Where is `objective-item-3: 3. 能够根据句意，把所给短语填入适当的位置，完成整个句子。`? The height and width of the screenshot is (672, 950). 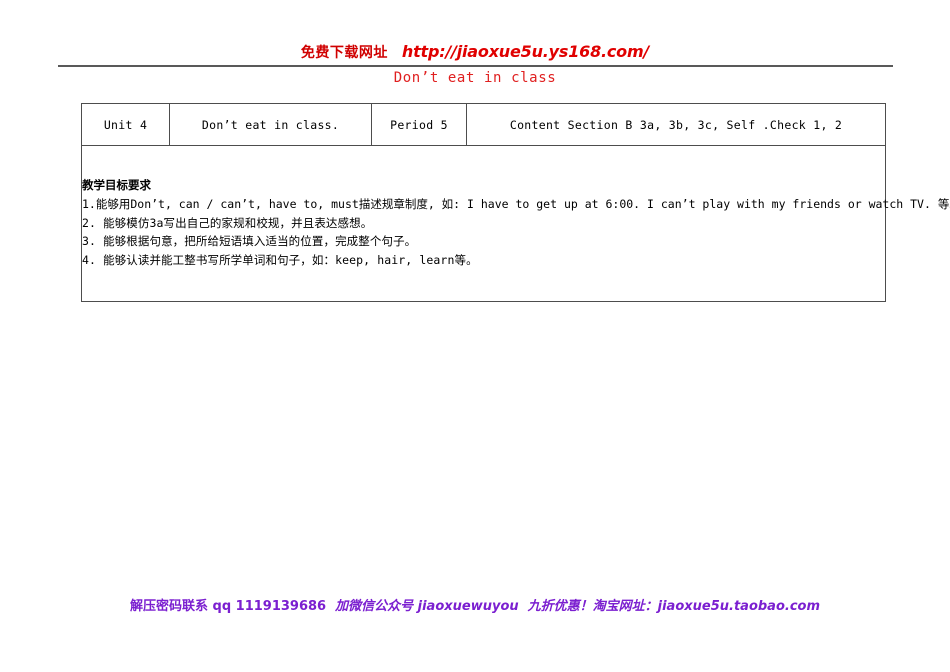 objective-item-3: 3. 能够根据句意，把所给短语填入适当的位置，完成整个句子。 is located at coordinates (249, 241).